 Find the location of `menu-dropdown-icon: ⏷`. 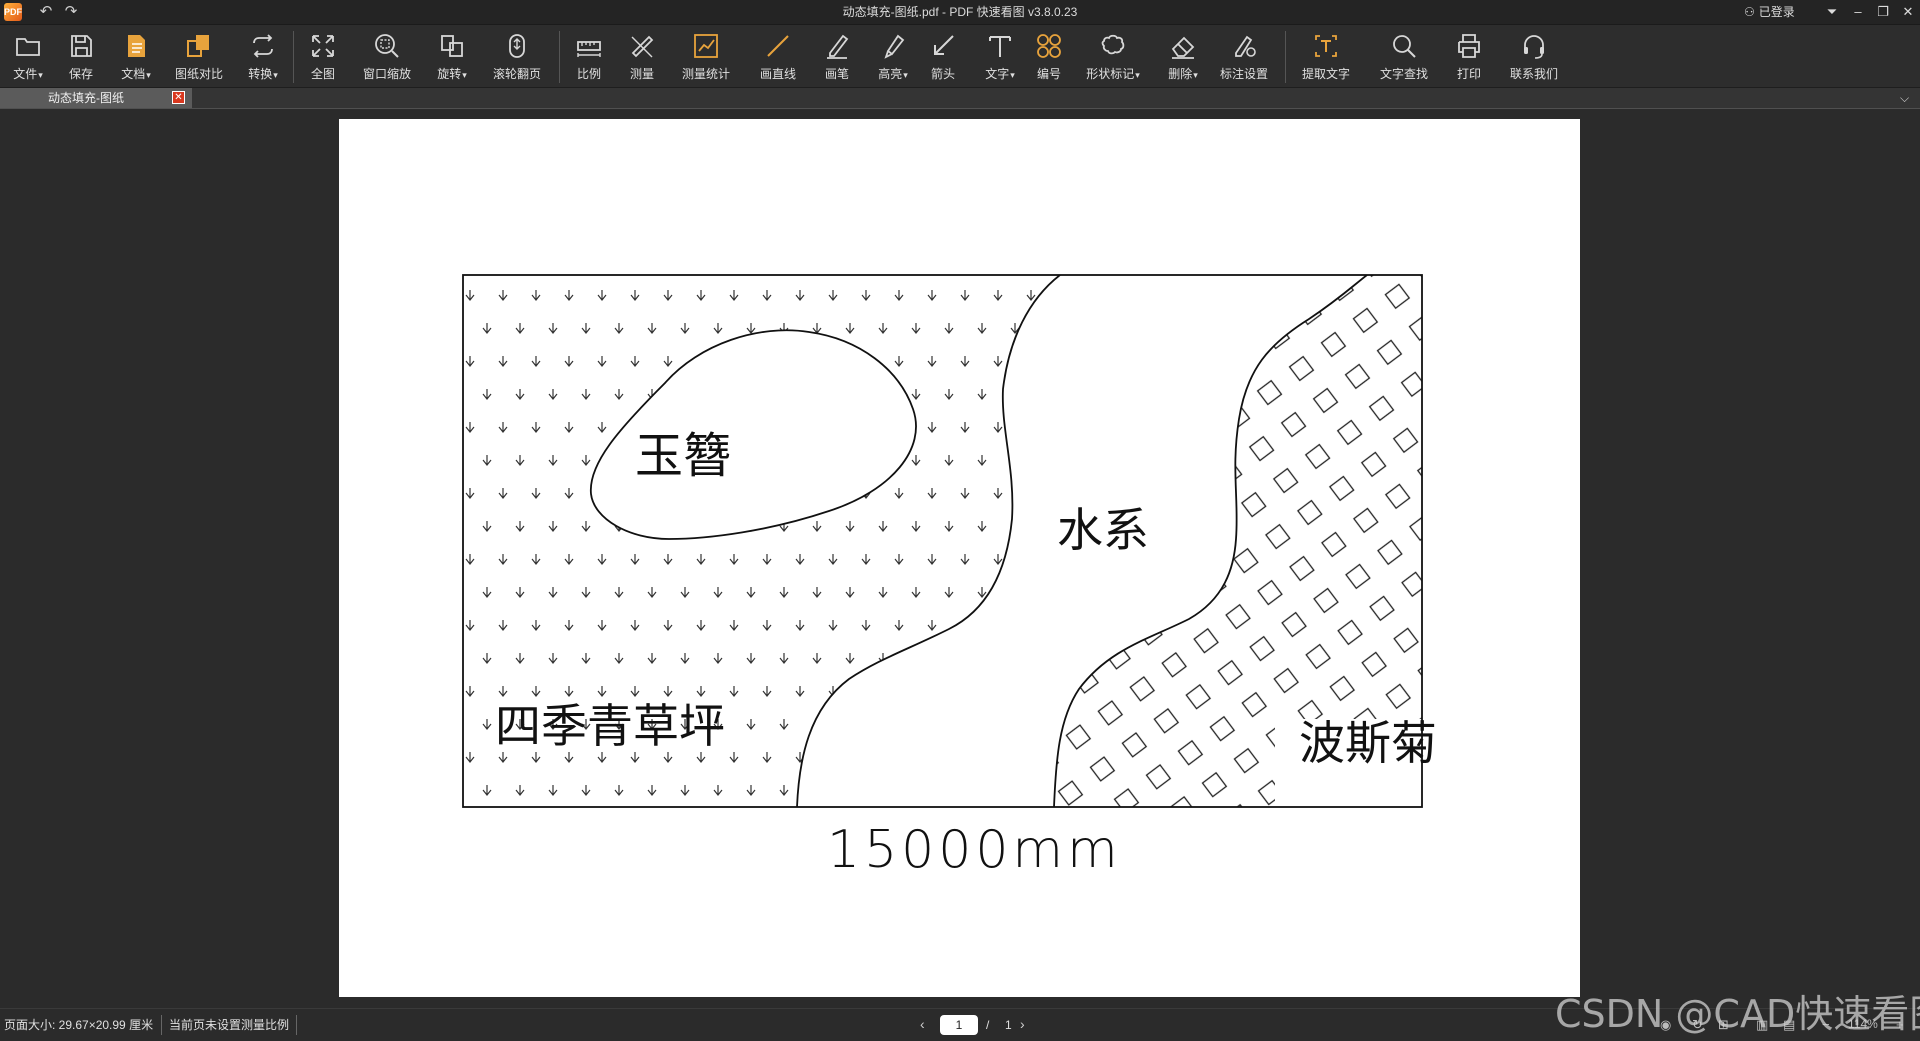

menu-dropdown-icon: ⏷ is located at coordinates (1832, 12).